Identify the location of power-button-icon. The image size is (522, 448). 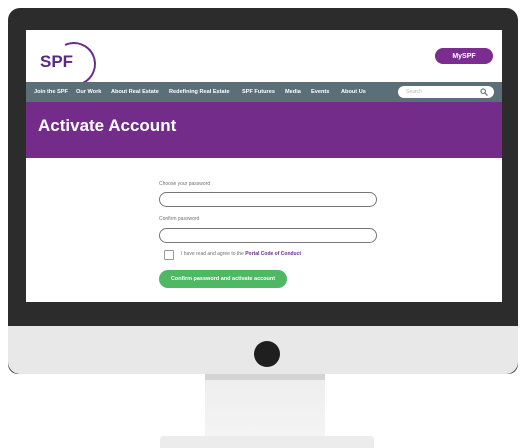
(267, 354).